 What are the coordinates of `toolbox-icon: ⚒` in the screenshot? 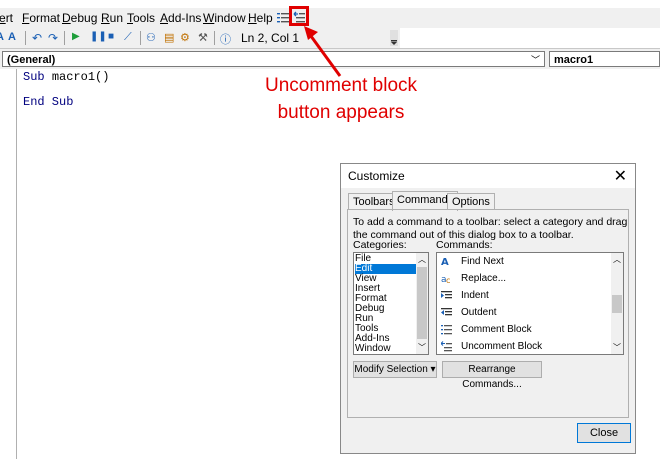 It's located at (205, 38).